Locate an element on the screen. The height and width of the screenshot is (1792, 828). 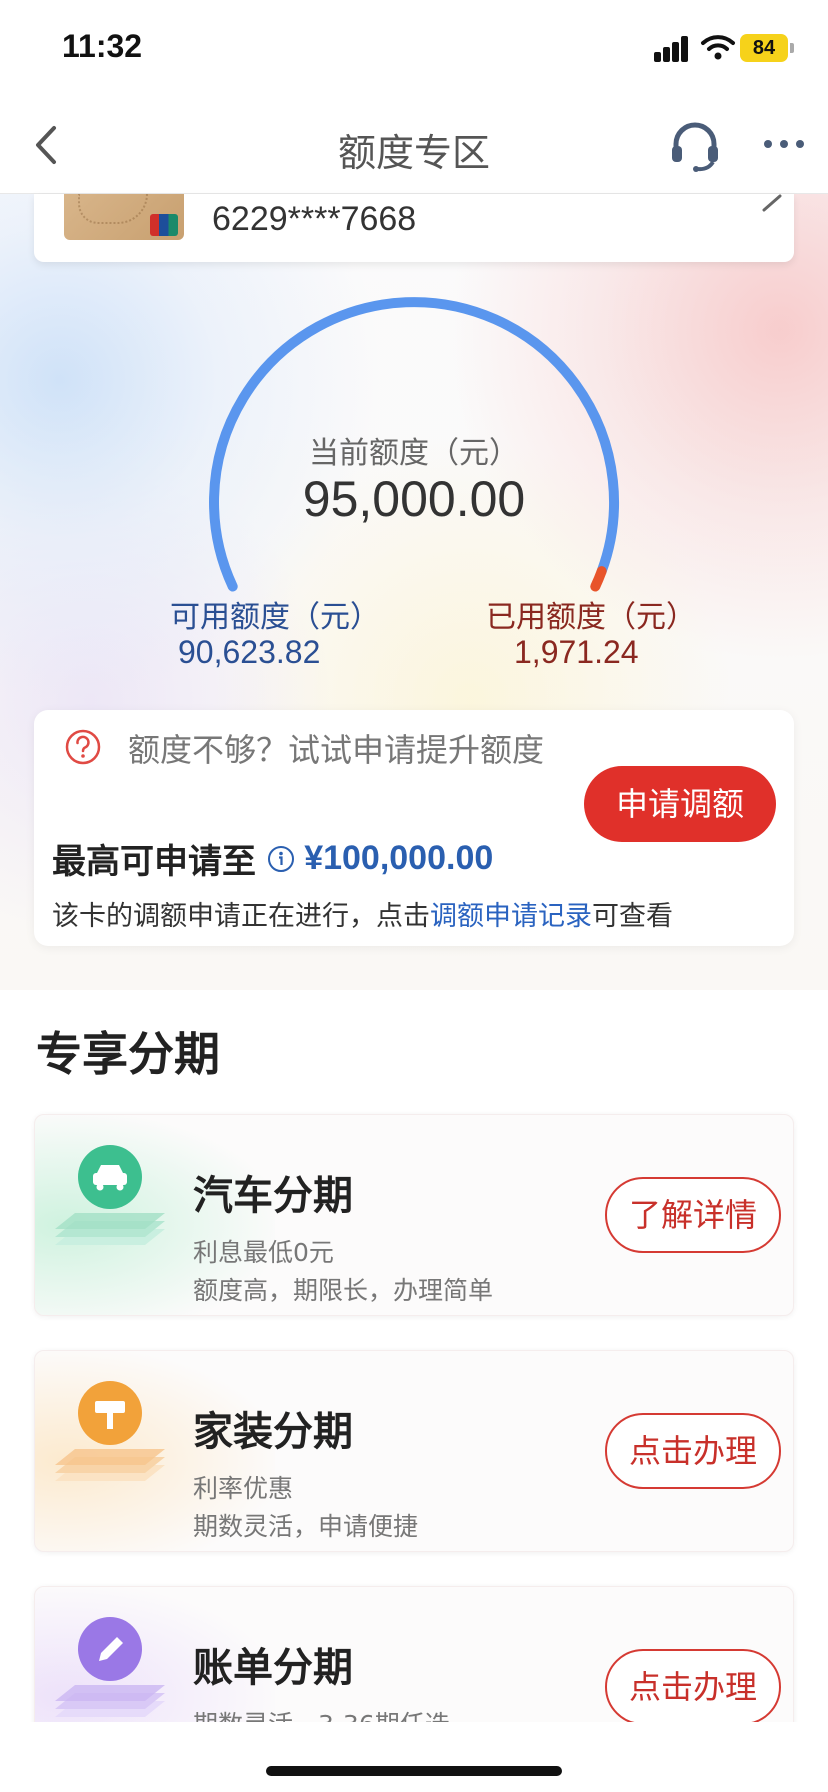
max-limit-value: ¥100,000.00 is located at coordinates (399, 858).